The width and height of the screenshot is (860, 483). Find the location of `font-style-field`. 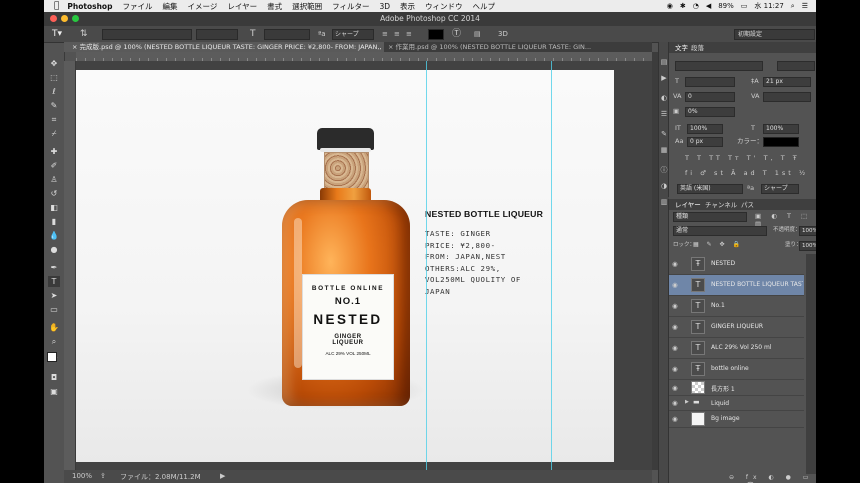

font-style-field is located at coordinates (796, 66).